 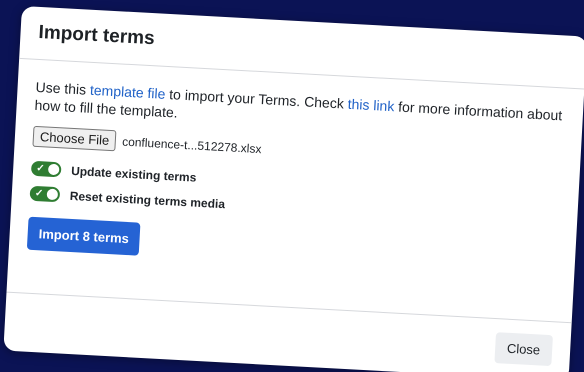 I want to click on choose-file-button: Choose File, so click(x=74, y=138).